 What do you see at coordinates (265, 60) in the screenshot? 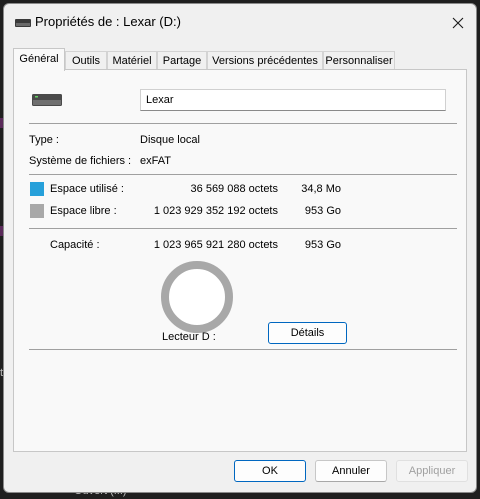
I see `tab-previous-versions: Versions précédentes` at bounding box center [265, 60].